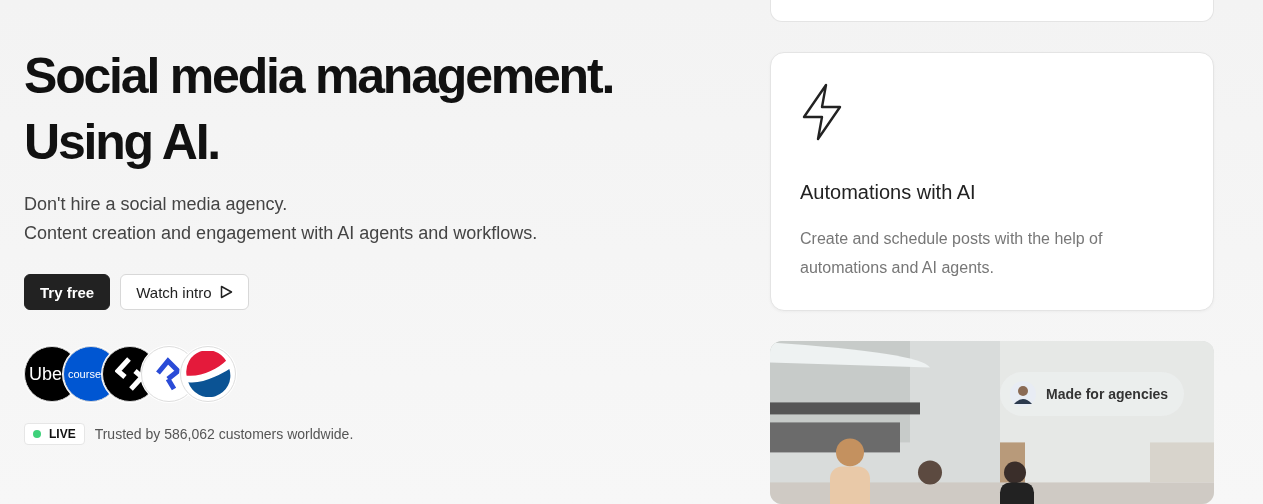 The height and width of the screenshot is (504, 1263). What do you see at coordinates (85, 374) in the screenshot?
I see `logo-text: course` at bounding box center [85, 374].